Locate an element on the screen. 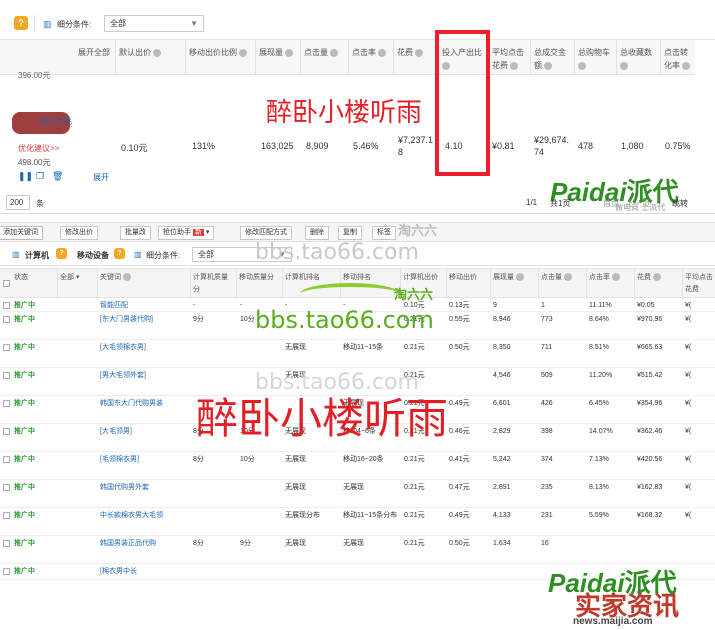 The image size is (715, 630). optimize-suggest-link: 优化建议>> is located at coordinates (38, 148).